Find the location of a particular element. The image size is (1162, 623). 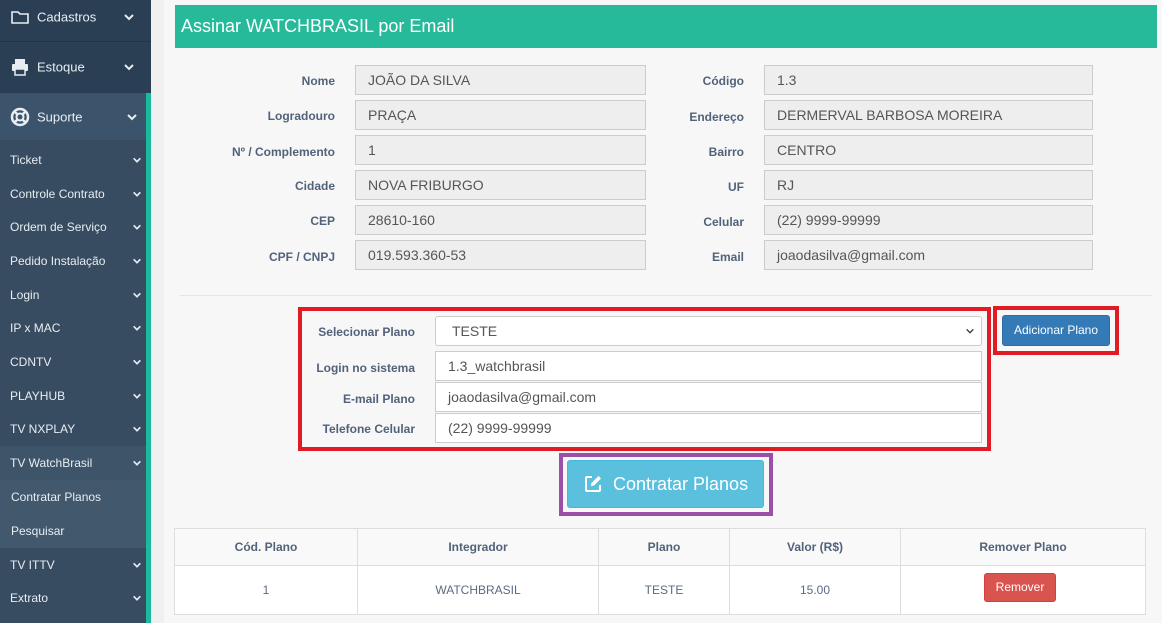

field-label-uf: UF is located at coordinates (736, 187).